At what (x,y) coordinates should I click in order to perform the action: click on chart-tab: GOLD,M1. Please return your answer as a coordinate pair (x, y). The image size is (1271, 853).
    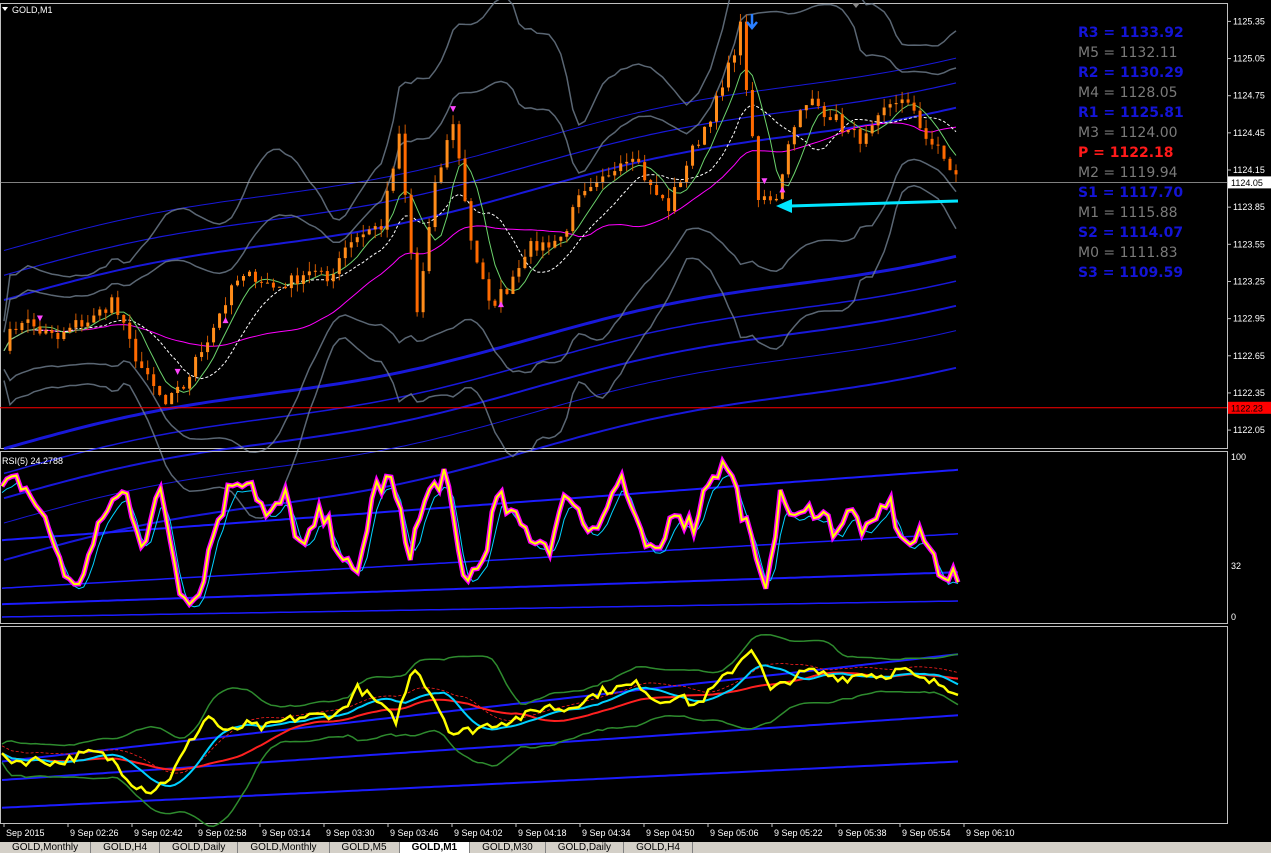
    Looking at the image, I should click on (435, 847).